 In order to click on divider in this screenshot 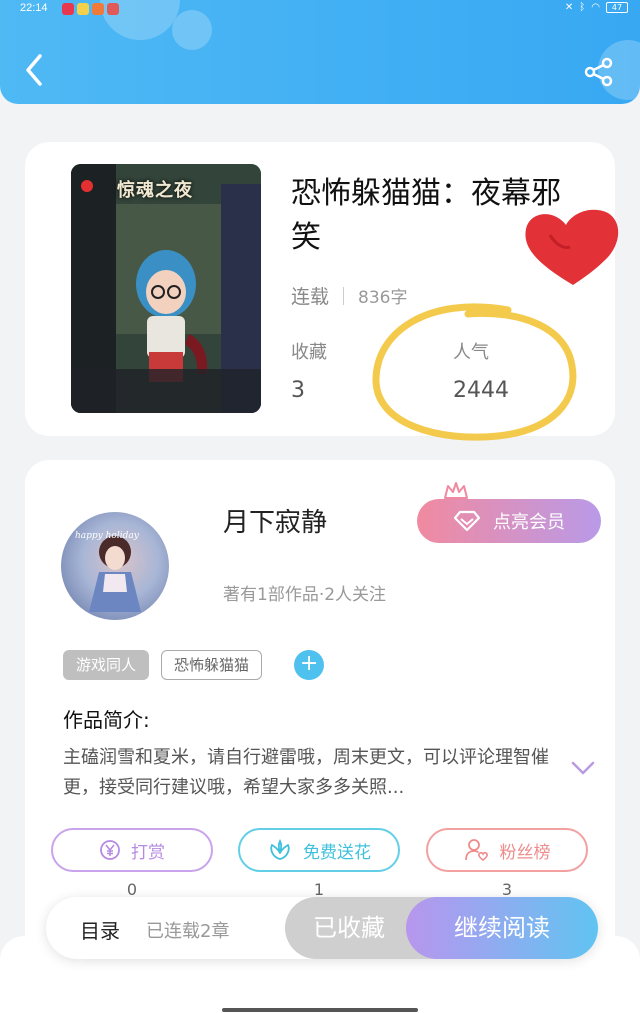, I will do `click(344, 295)`.